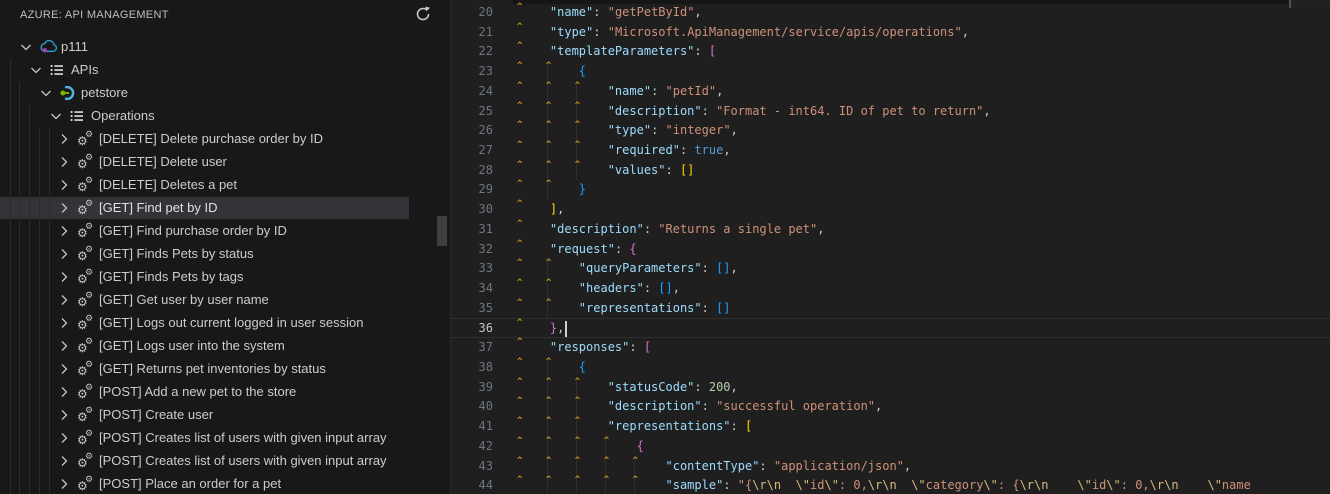 The width and height of the screenshot is (1330, 494). I want to click on line-number: 30, so click(485, 209).